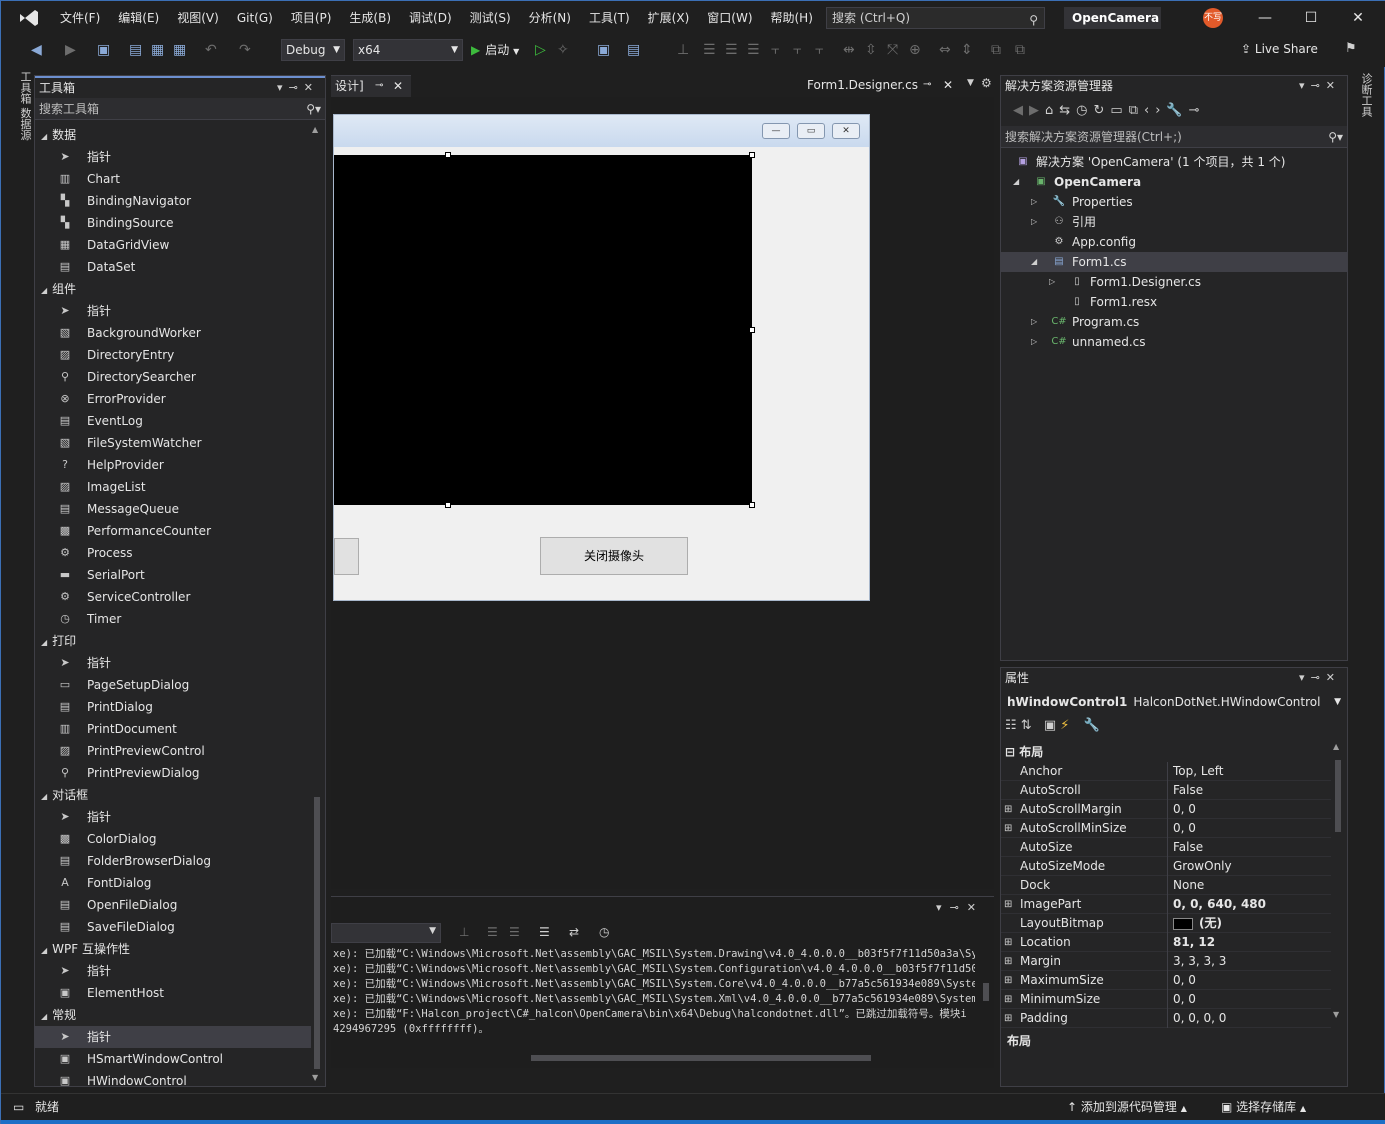  Describe the element at coordinates (18, 1107) in the screenshot. I see `notification-icon: ▭` at that location.